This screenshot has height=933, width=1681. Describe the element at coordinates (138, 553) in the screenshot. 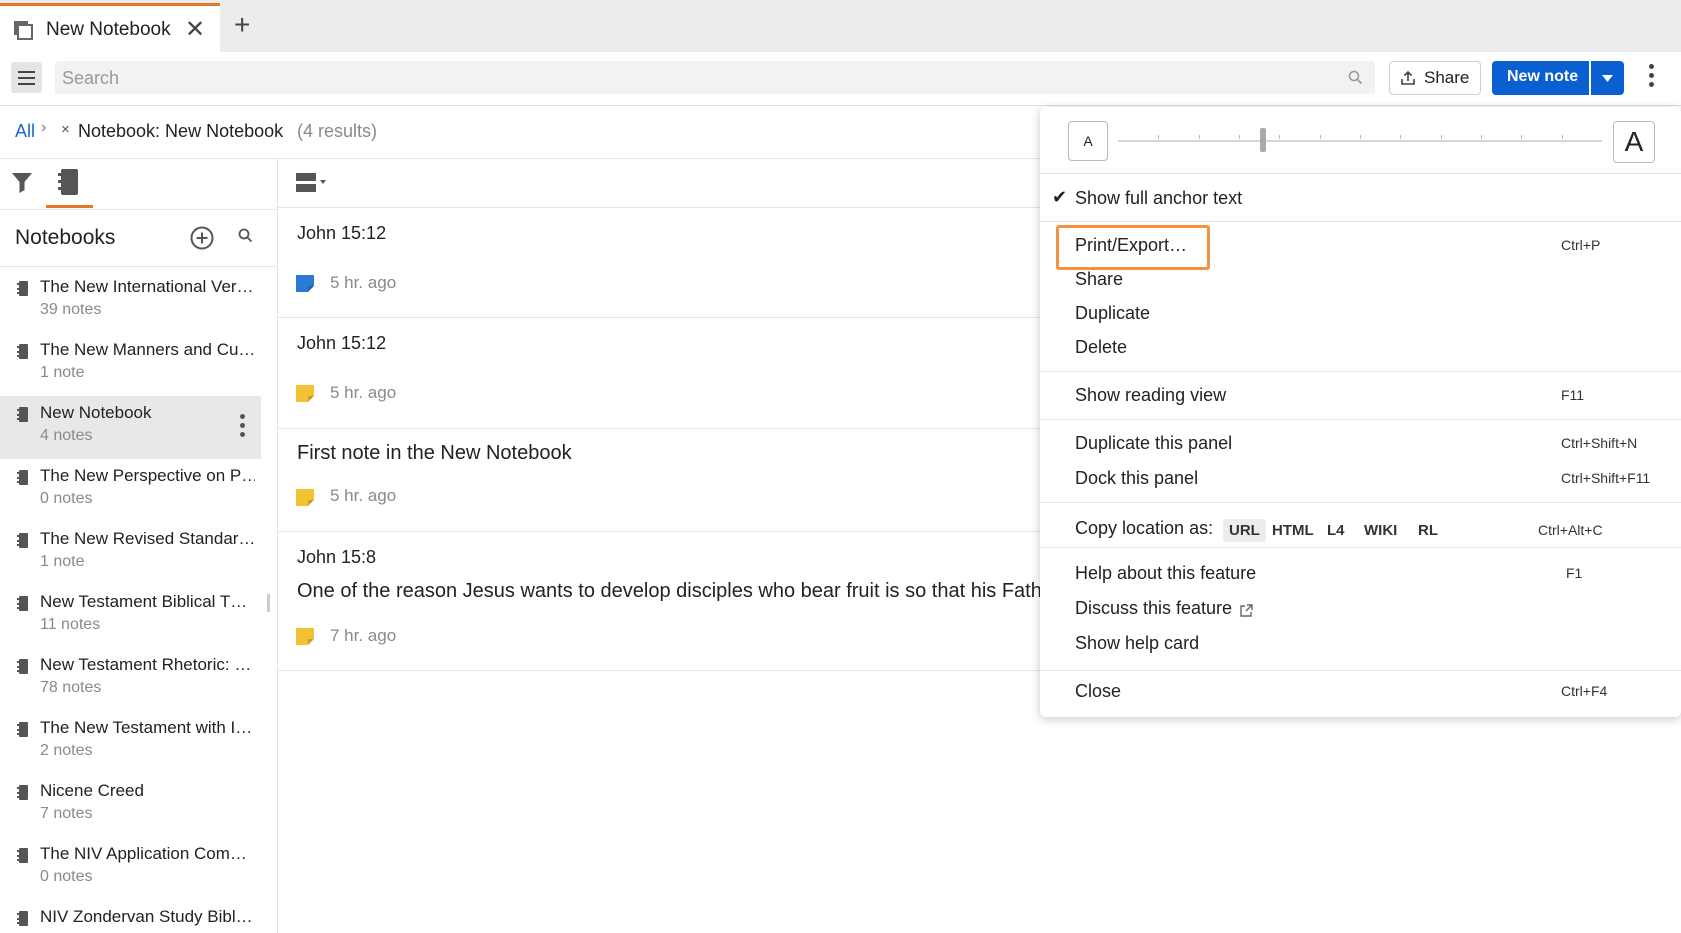

I see `sidebar-item-notebook: The New Revised Standar… 1 note` at that location.